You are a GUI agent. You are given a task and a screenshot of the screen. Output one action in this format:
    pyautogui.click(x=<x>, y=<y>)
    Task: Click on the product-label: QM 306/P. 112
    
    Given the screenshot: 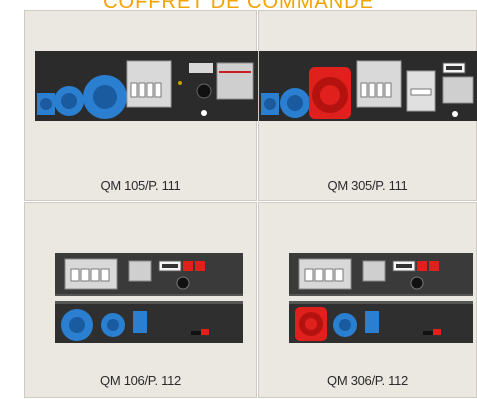 What is the action you would take?
    pyautogui.click(x=367, y=380)
    